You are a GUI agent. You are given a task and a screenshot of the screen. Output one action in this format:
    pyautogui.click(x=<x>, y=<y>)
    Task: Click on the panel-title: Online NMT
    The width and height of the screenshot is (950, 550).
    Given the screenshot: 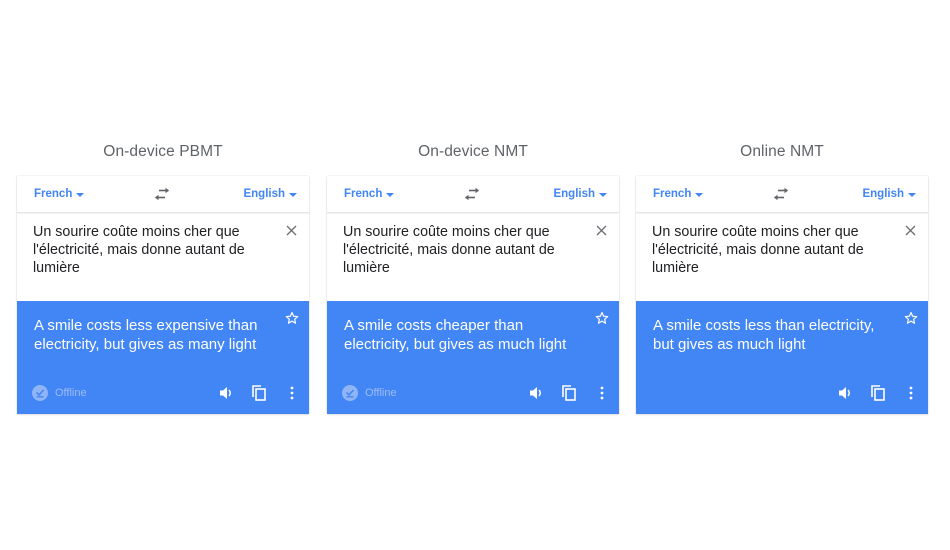 What is the action you would take?
    pyautogui.click(x=782, y=151)
    